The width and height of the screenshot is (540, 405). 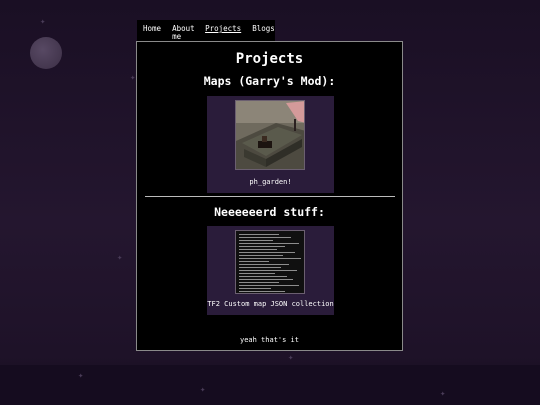 What do you see at coordinates (270, 262) in the screenshot?
I see `tf2-json-thumbnail` at bounding box center [270, 262].